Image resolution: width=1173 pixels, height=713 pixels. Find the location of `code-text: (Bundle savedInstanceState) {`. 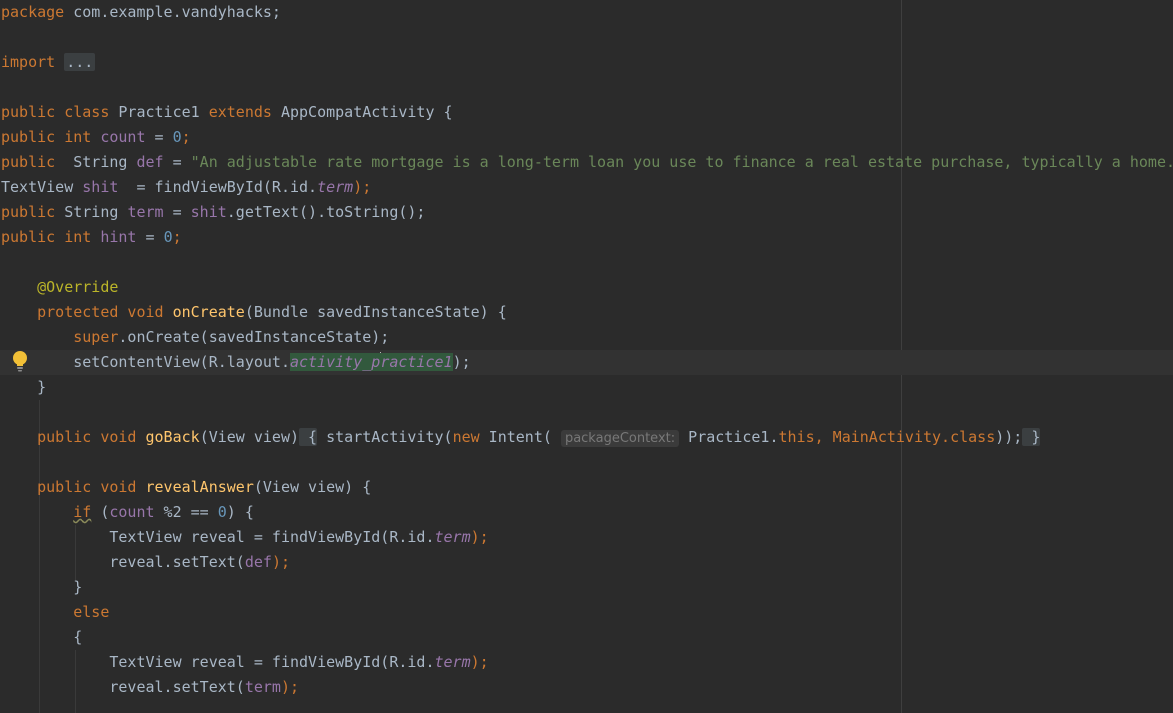

code-text: (Bundle savedInstanceState) { is located at coordinates (375, 312).